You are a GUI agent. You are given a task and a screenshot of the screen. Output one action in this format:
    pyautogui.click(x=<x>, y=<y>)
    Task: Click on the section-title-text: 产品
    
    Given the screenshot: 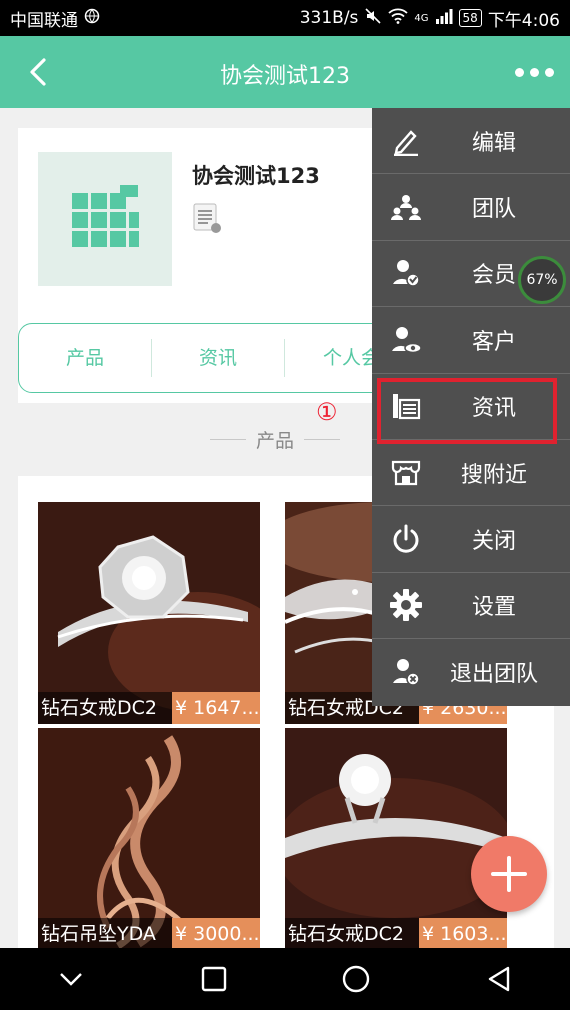 What is the action you would take?
    pyautogui.click(x=275, y=441)
    